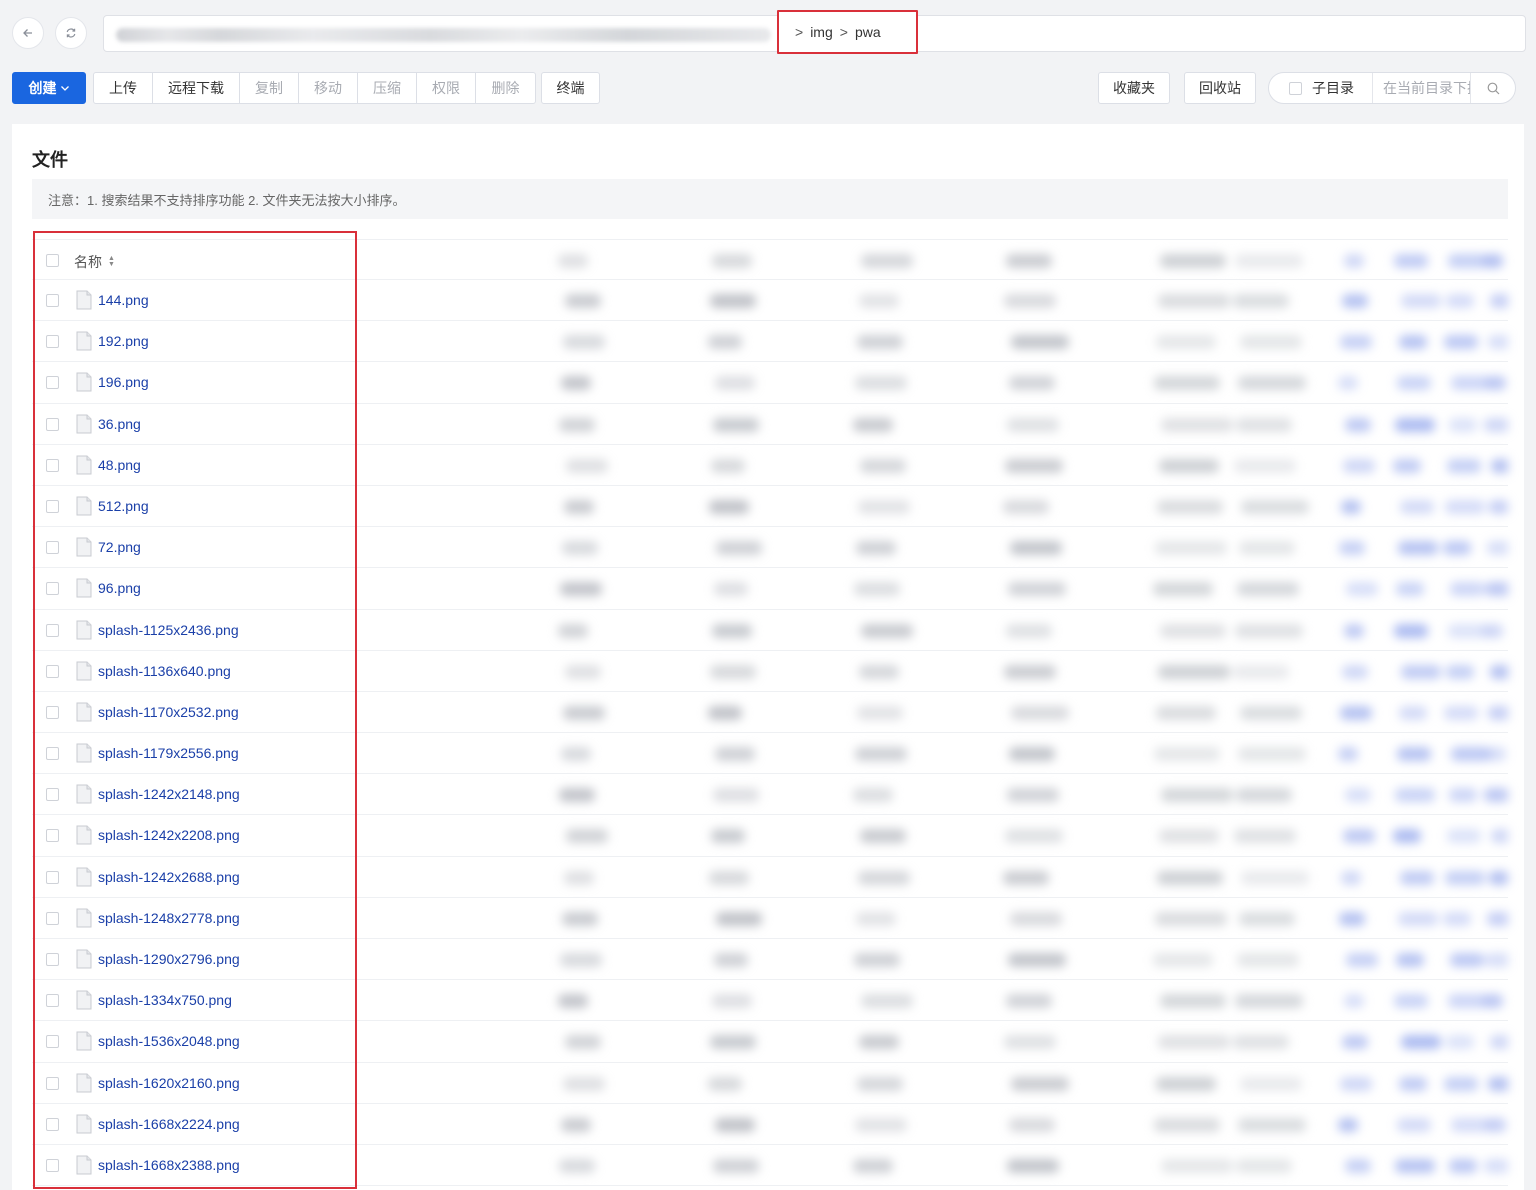  I want to click on search-input, so click(1422, 88).